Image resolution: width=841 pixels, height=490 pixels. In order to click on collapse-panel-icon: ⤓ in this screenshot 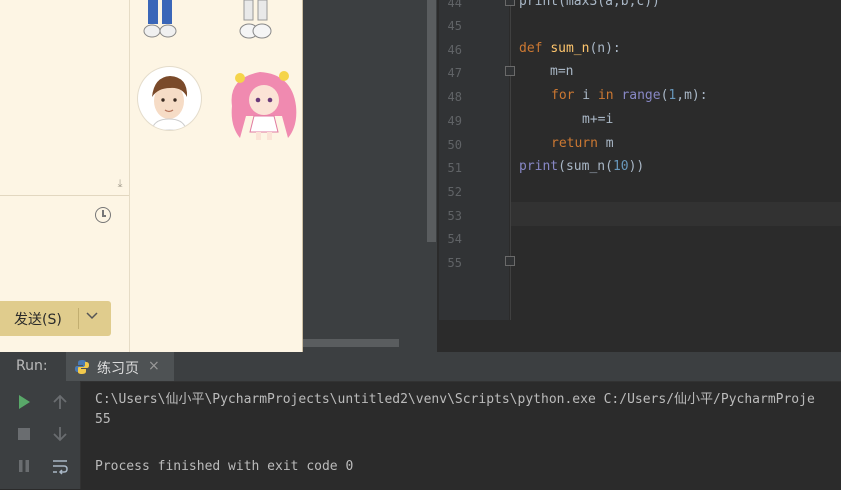, I will do `click(120, 184)`.